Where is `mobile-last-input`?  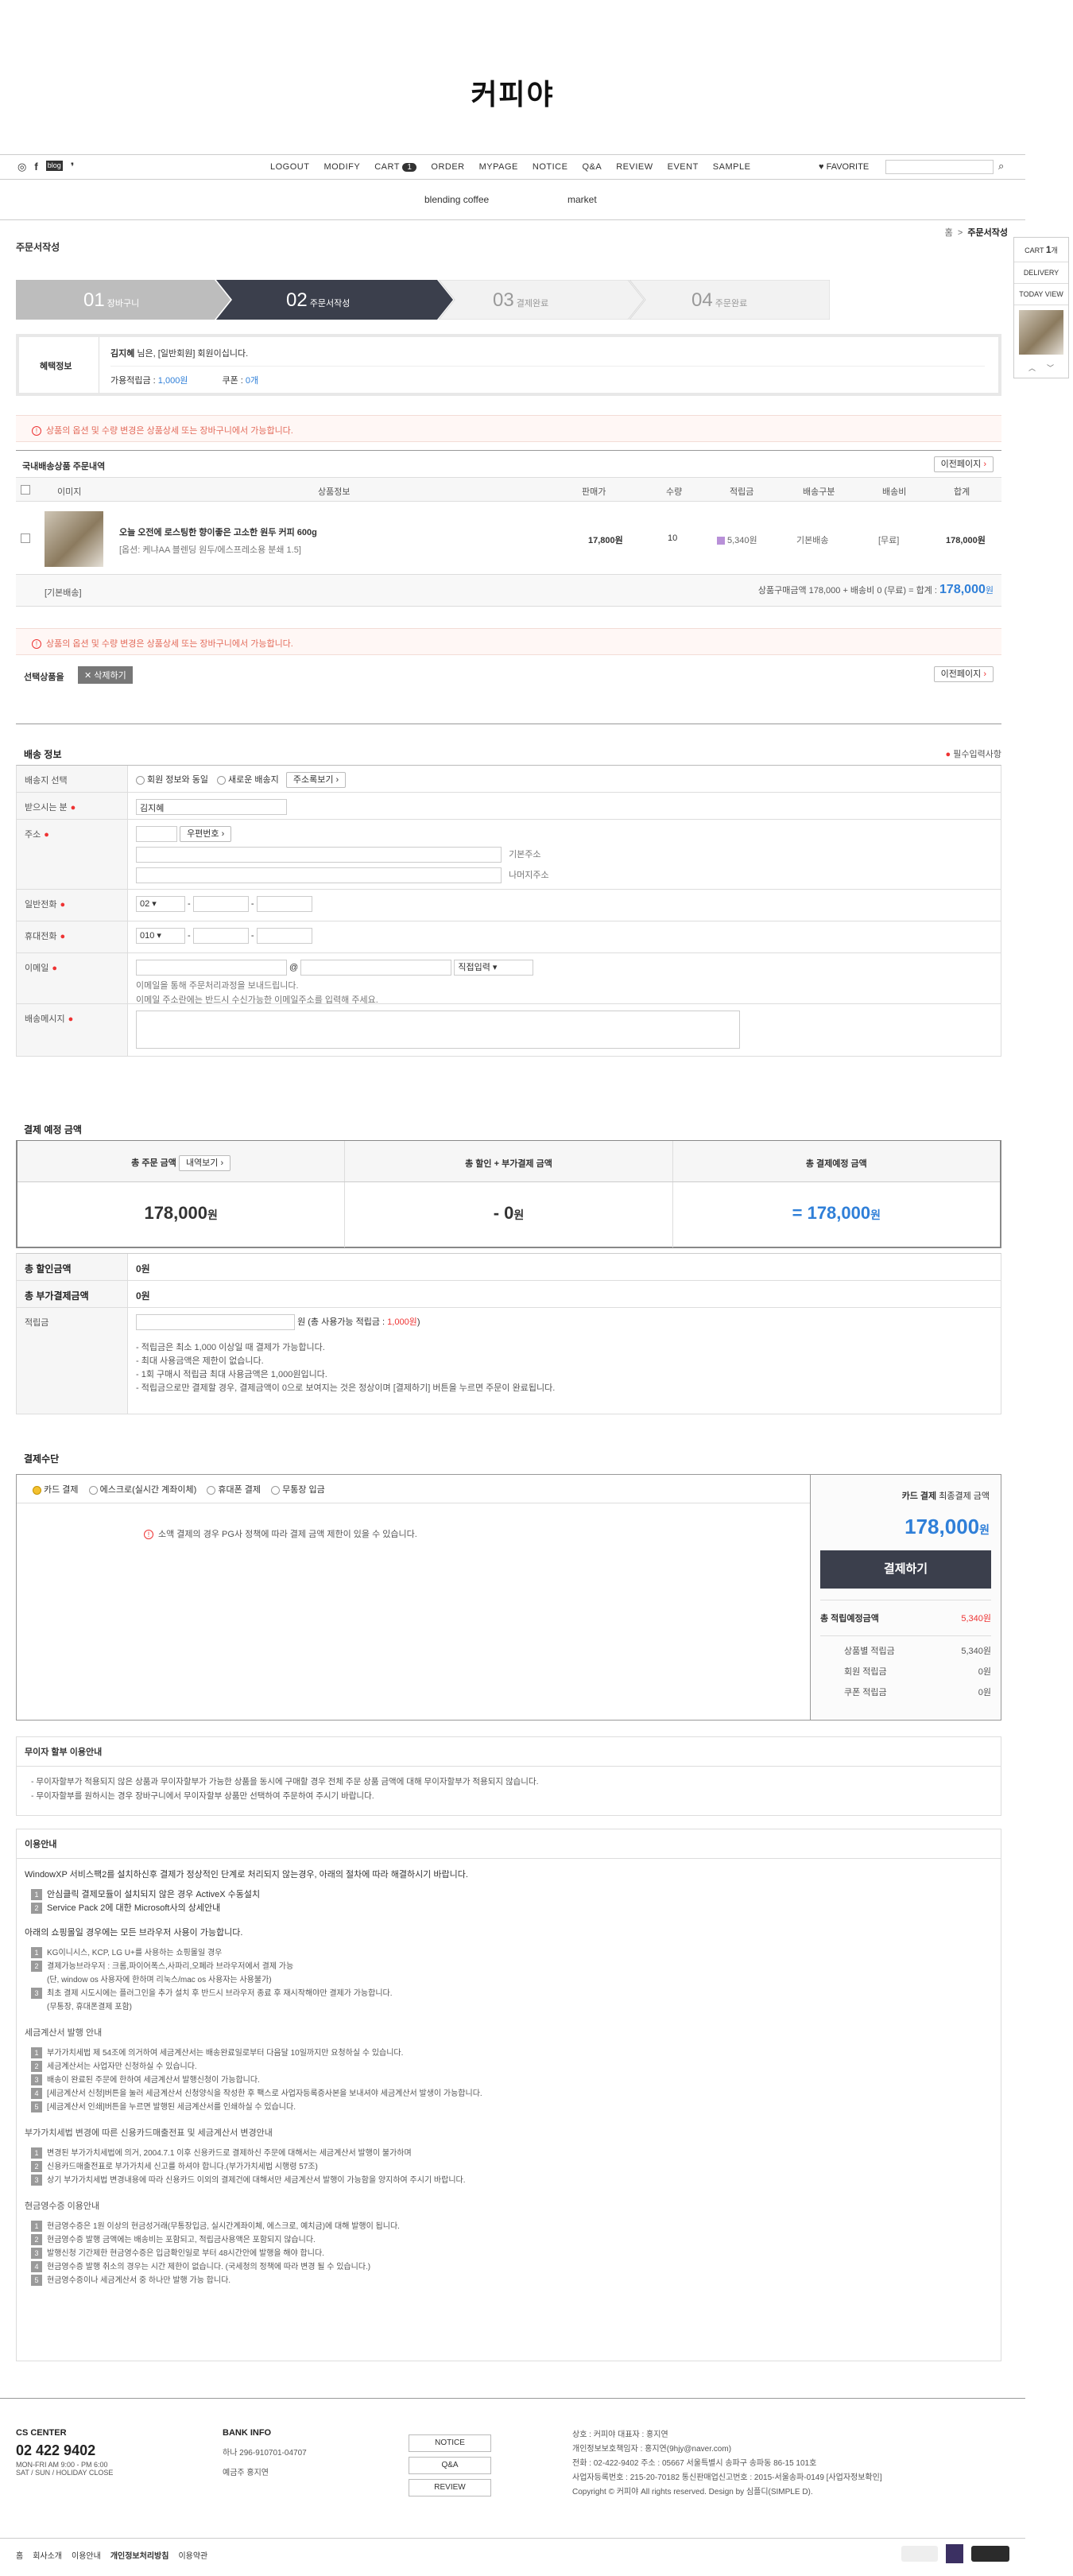 mobile-last-input is located at coordinates (284, 936).